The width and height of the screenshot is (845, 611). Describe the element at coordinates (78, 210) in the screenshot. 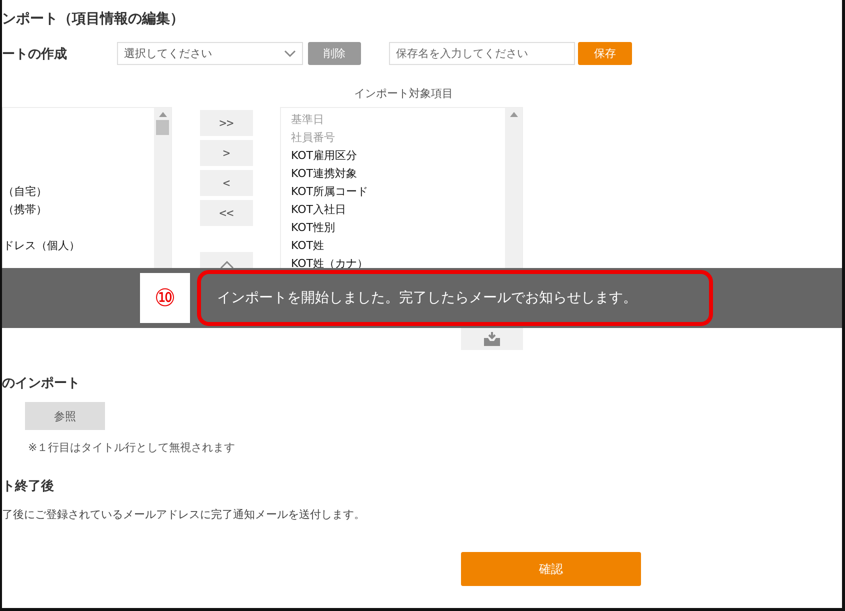

I see `list-item: （携帯）` at that location.